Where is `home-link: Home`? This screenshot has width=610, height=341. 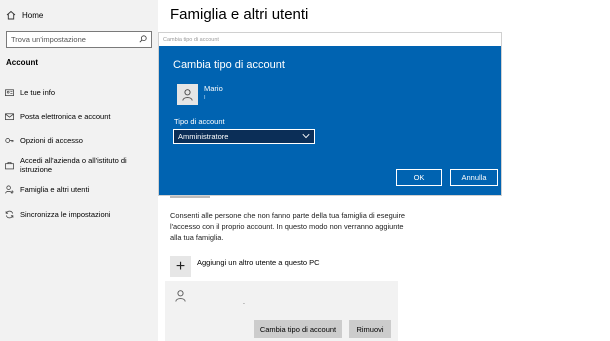
home-link: Home is located at coordinates (24, 15).